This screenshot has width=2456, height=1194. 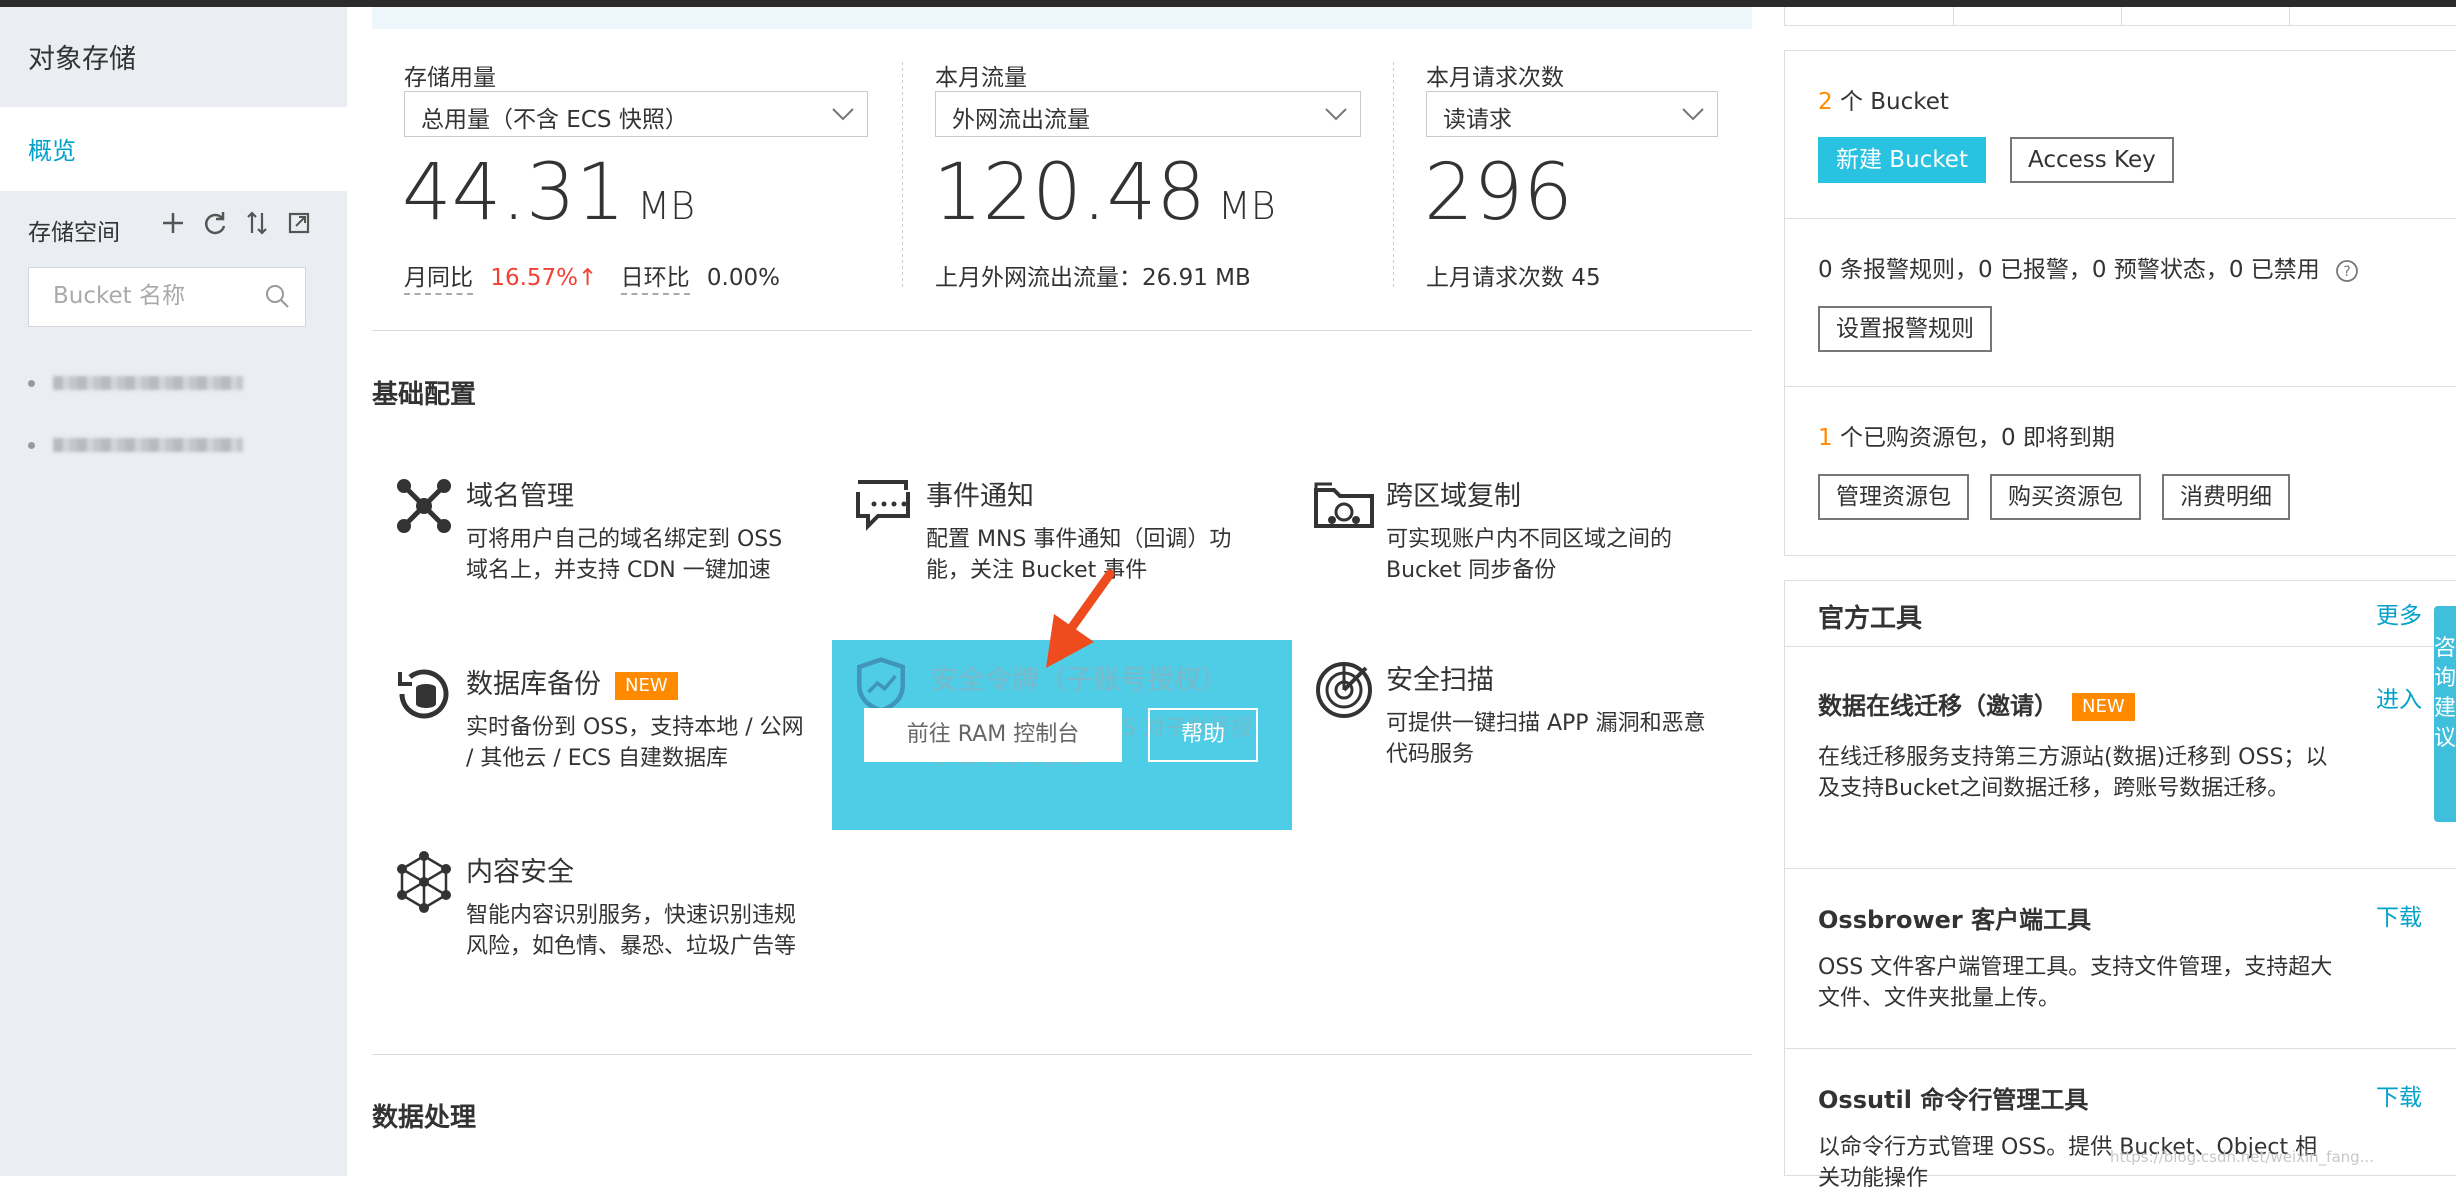 What do you see at coordinates (424, 506) in the screenshot?
I see `network-nodes-icon` at bounding box center [424, 506].